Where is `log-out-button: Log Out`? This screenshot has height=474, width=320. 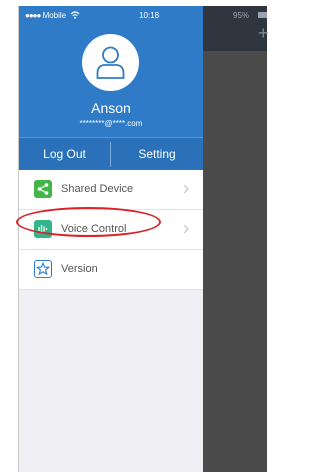
log-out-button: Log Out is located at coordinates (64, 154).